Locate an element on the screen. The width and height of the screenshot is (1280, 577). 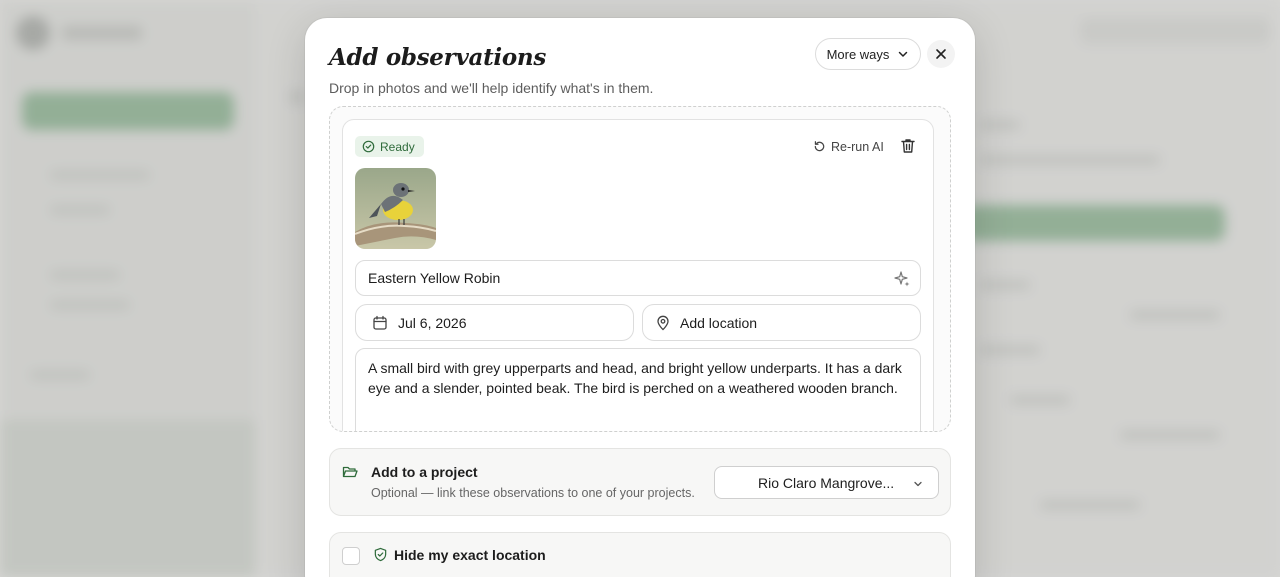
project-title: Add to a project is located at coordinates (424, 472).